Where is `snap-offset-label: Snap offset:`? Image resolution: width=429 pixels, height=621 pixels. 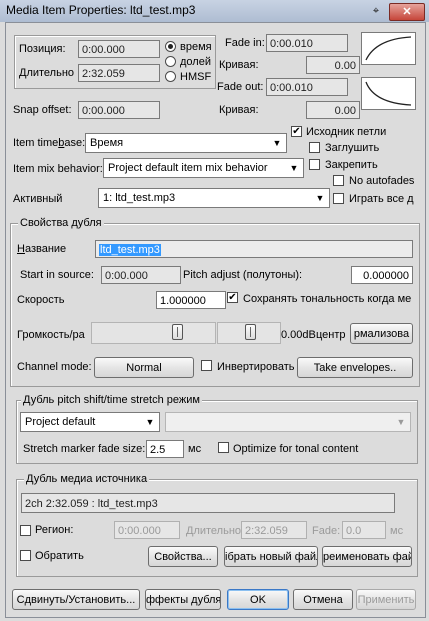
snap-offset-label: Snap offset: is located at coordinates (42, 110).